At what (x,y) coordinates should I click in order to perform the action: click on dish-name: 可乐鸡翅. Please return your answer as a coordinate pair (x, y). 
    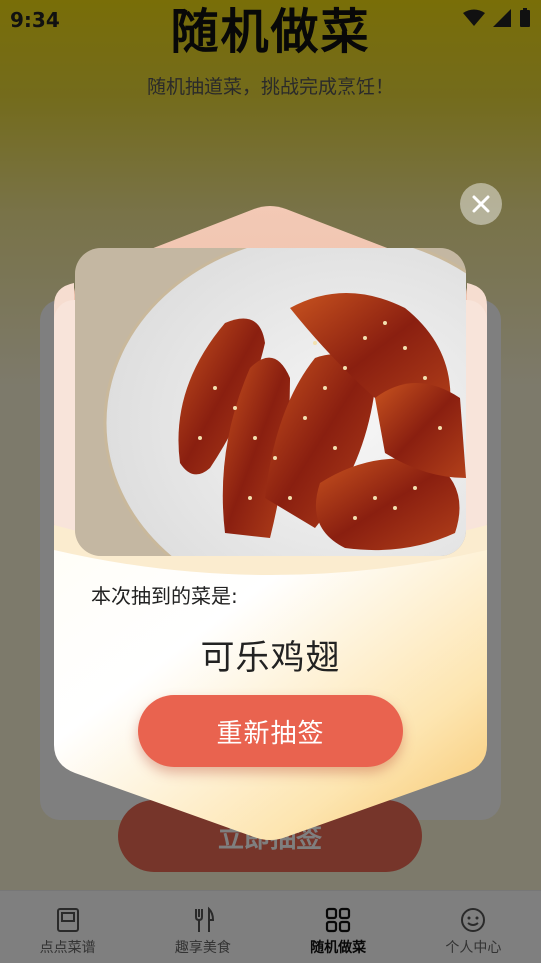
    Looking at the image, I should click on (270, 658).